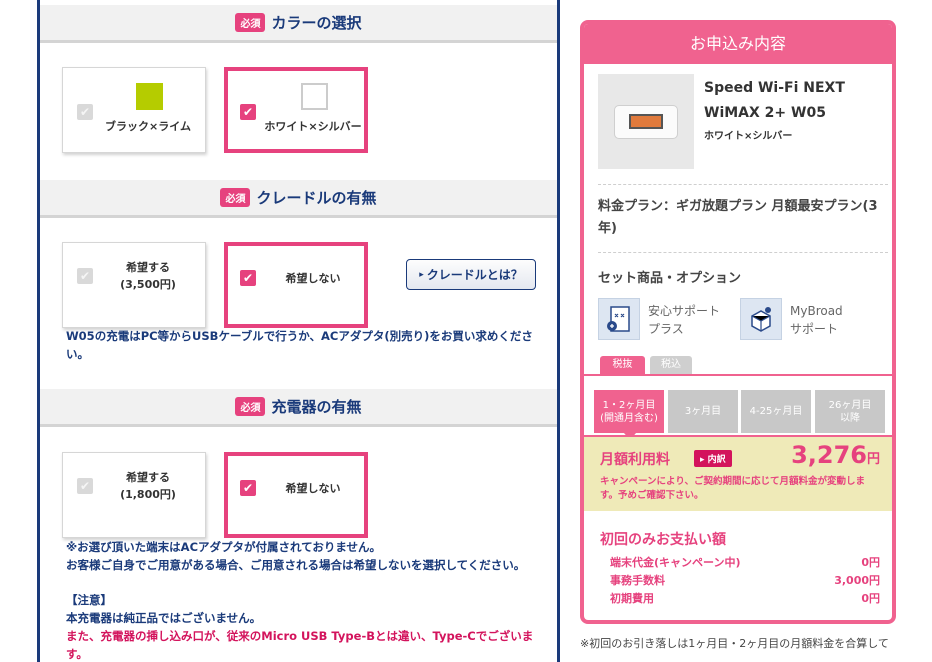 This screenshot has width=932, height=662. Describe the element at coordinates (829, 455) in the screenshot. I see `fee-amount: 3,276` at that location.